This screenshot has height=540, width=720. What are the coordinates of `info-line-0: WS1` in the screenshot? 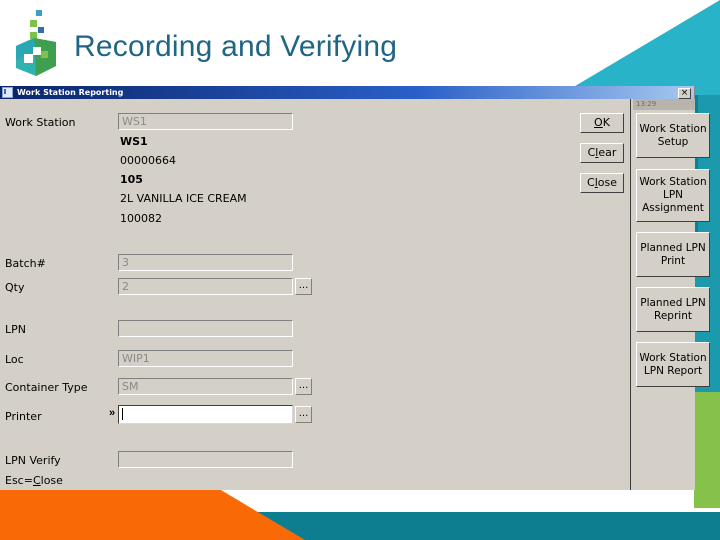 It's located at (134, 141).